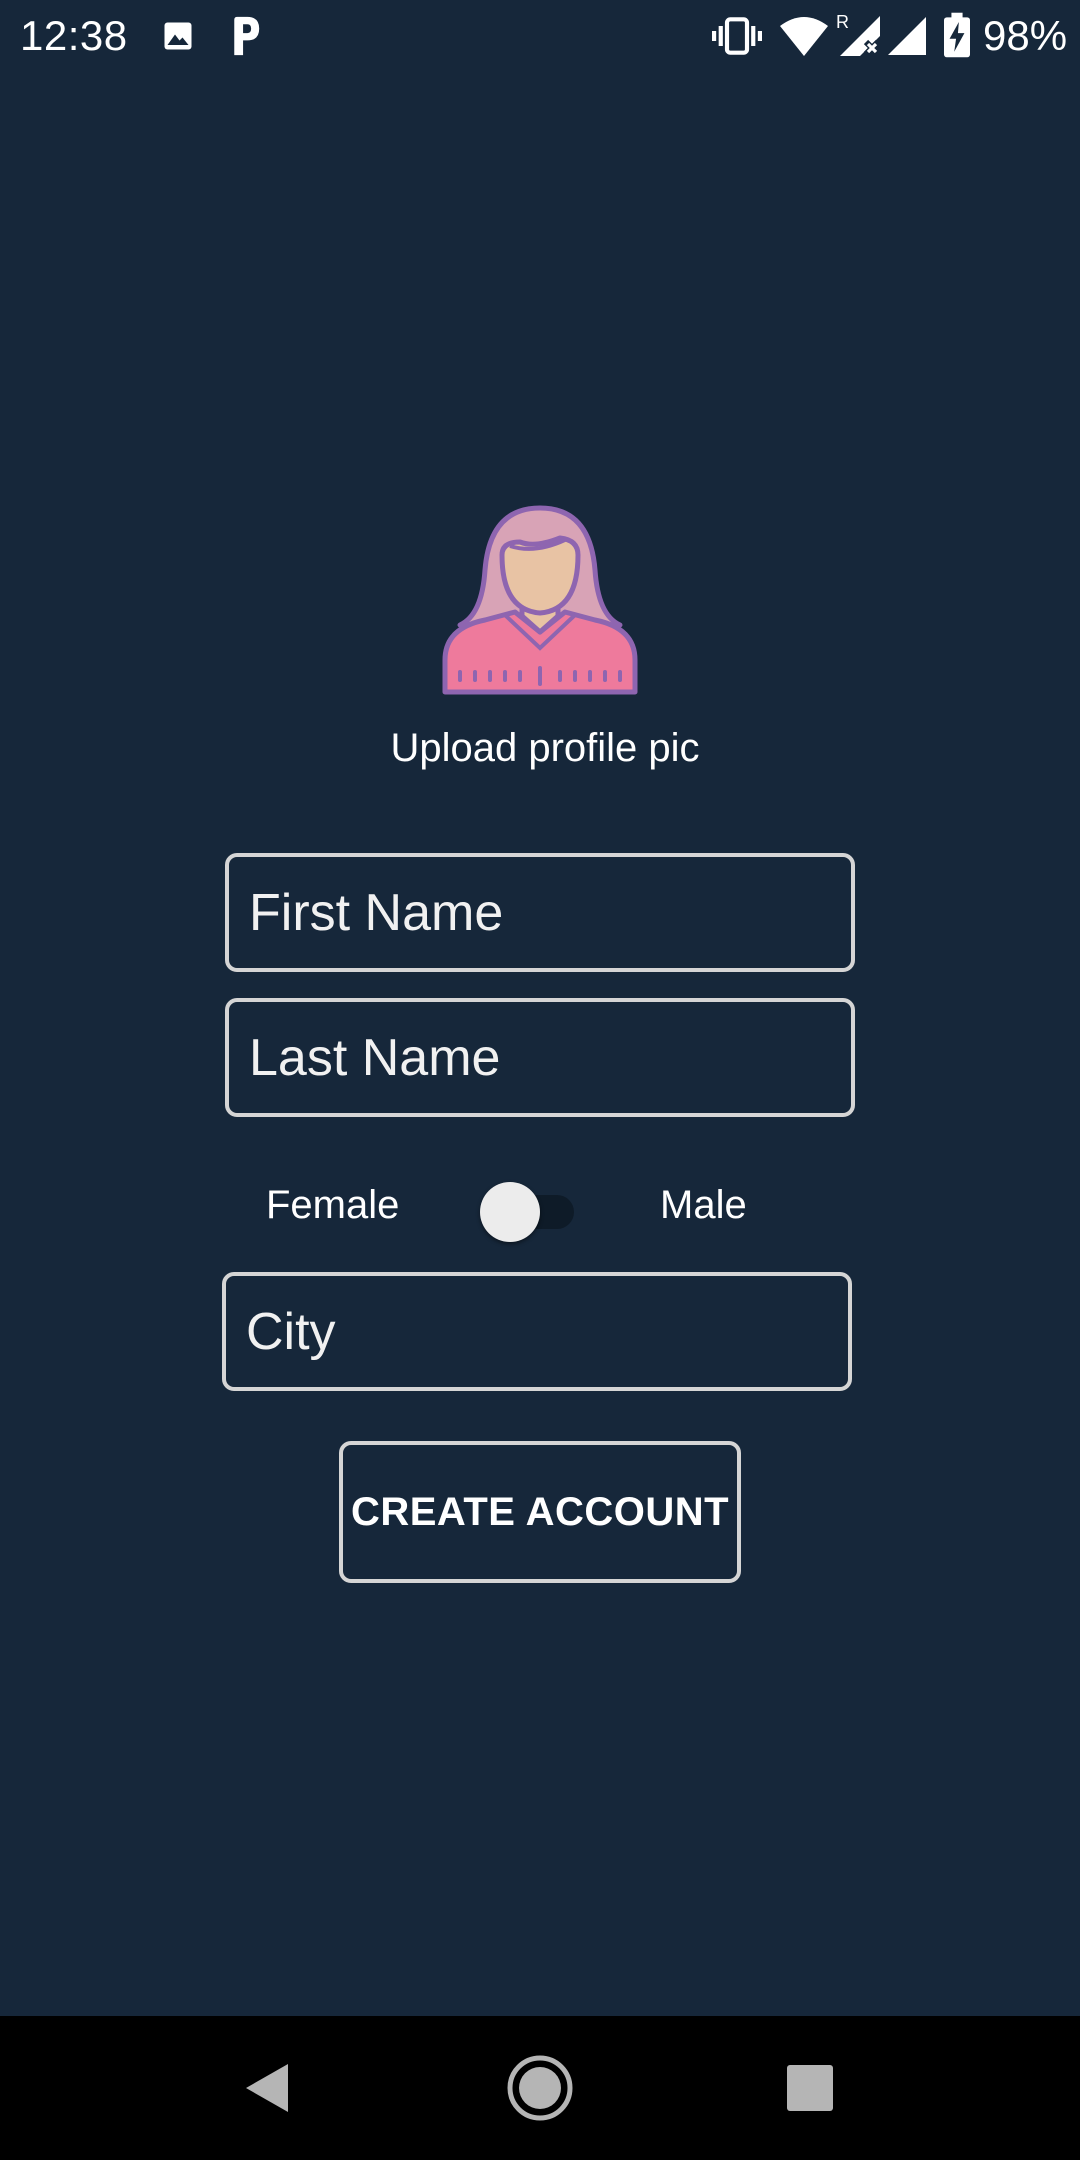 This screenshot has height=2160, width=1080. Describe the element at coordinates (810, 2088) in the screenshot. I see `recents-icon` at that location.